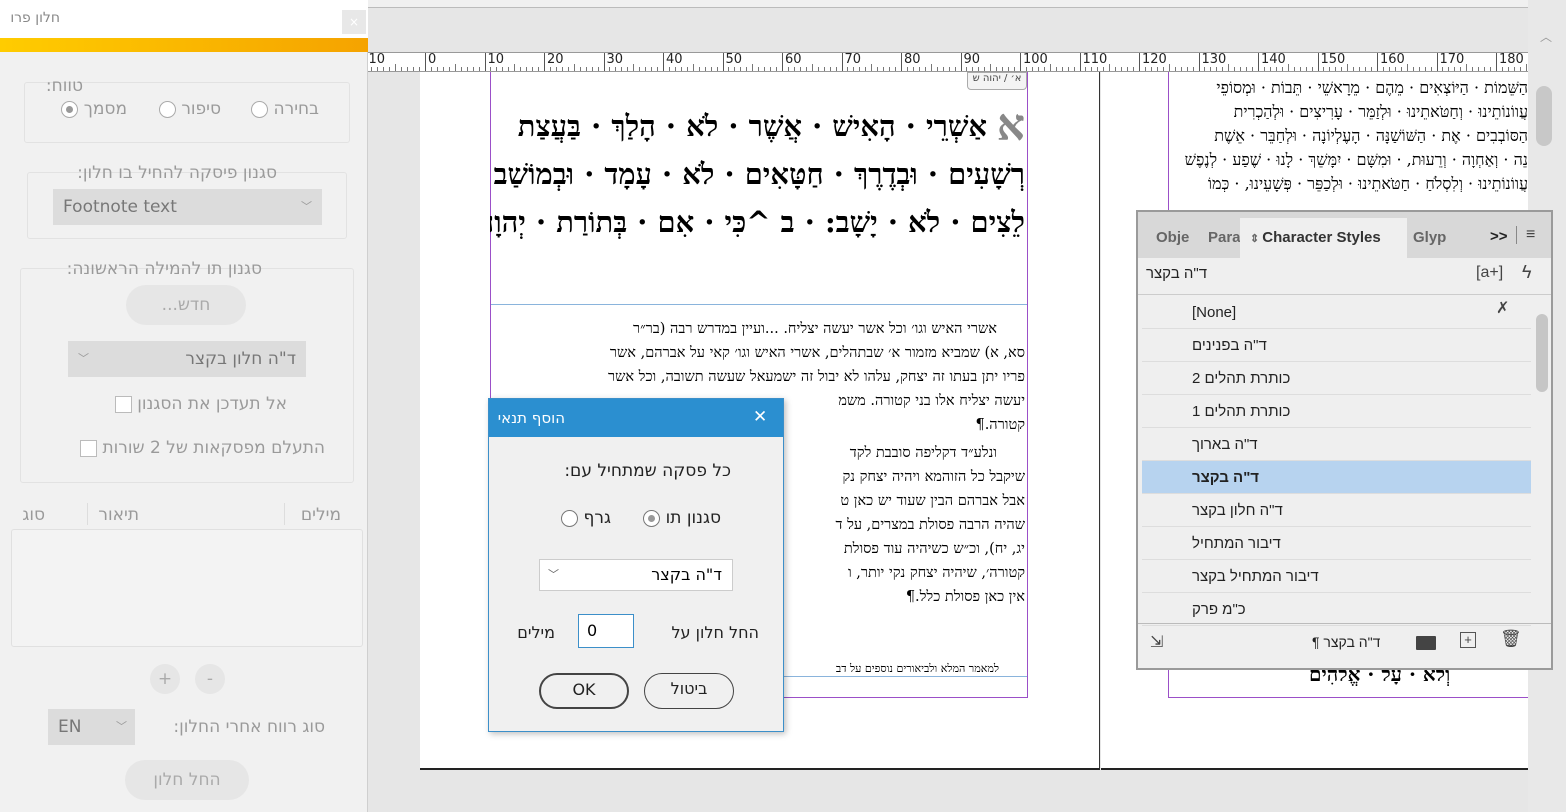 This screenshot has height=812, width=1566. What do you see at coordinates (187, 207) in the screenshot?
I see `para-style-select: Footnote text ﹀` at bounding box center [187, 207].